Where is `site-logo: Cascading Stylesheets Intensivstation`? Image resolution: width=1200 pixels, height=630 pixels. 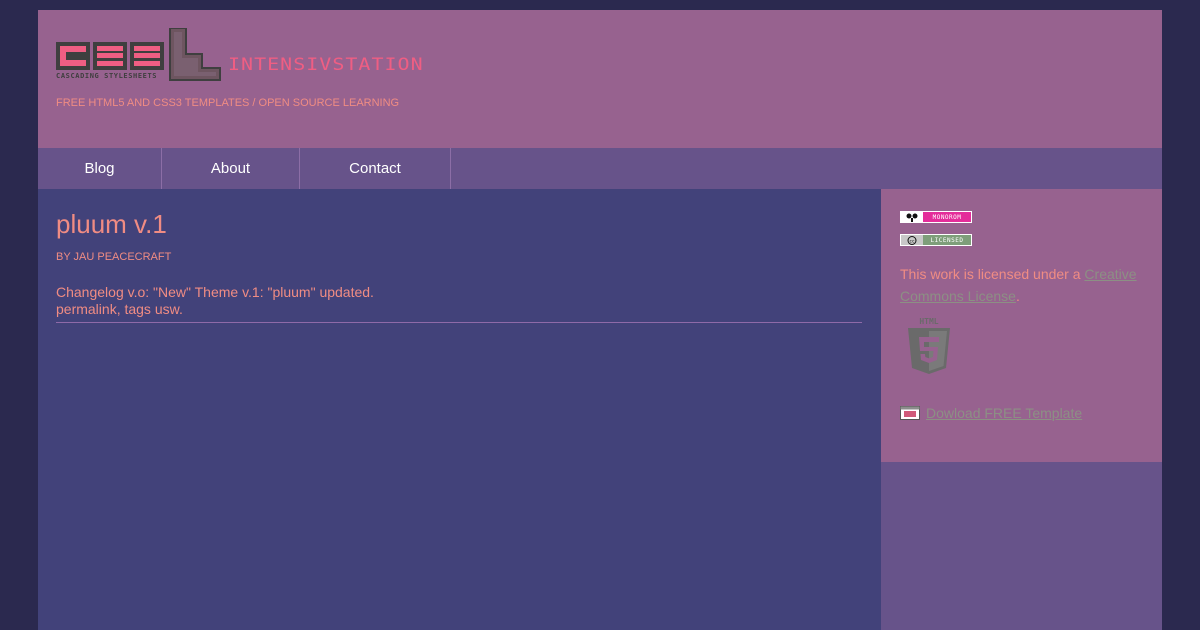
site-logo: Cascading Stylesheets Intensivstation is located at coordinates (251, 57).